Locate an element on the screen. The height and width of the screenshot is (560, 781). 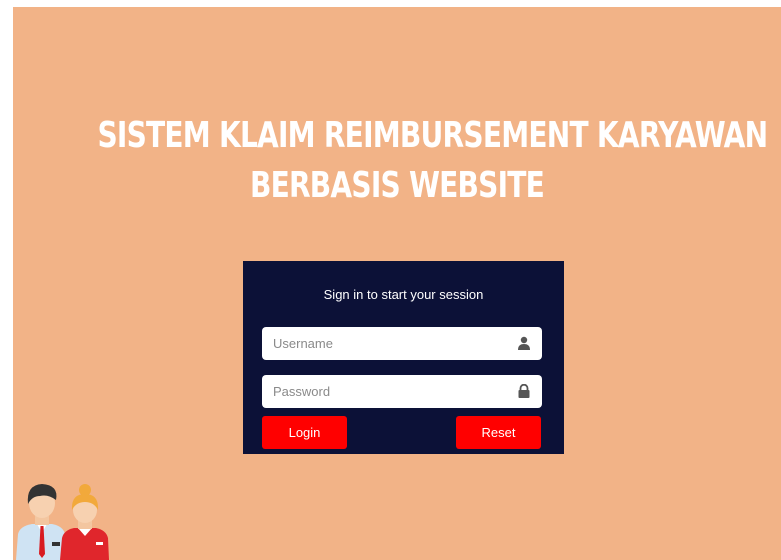
login-message: Sign in to start your session is located at coordinates (403, 294).